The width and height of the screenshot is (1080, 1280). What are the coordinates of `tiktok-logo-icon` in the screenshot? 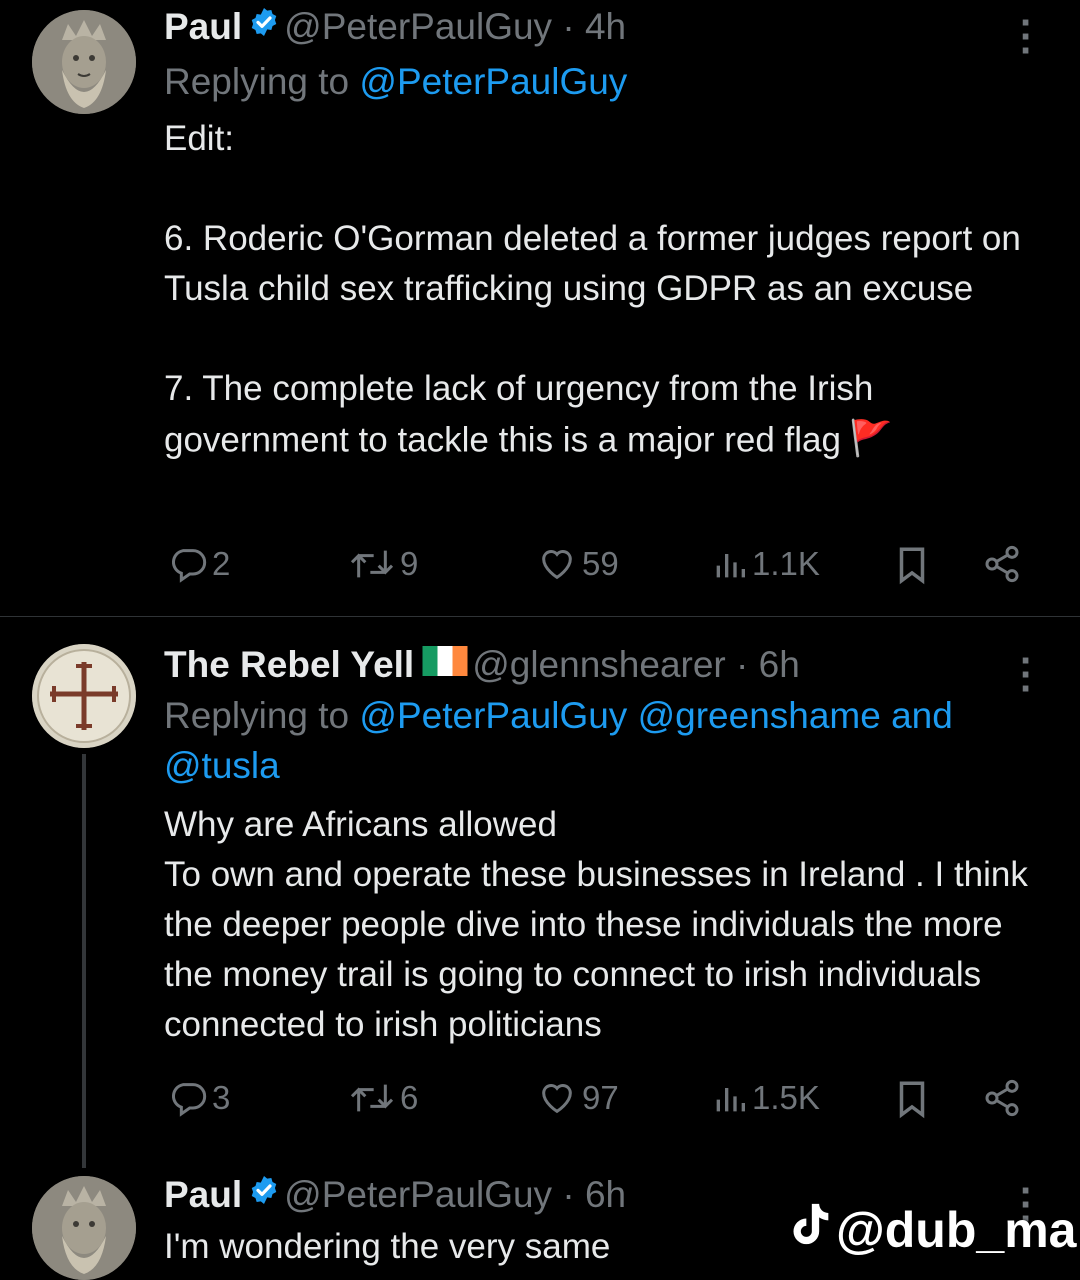 It's located at (810, 1230).